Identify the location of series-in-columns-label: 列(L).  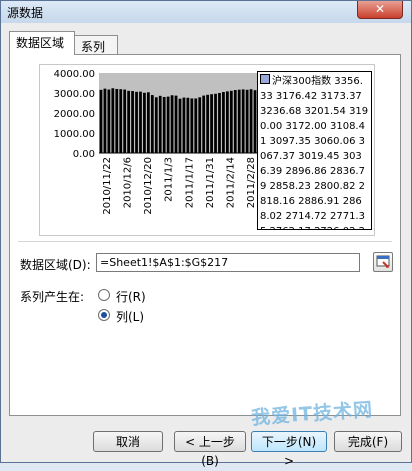
(130, 317).